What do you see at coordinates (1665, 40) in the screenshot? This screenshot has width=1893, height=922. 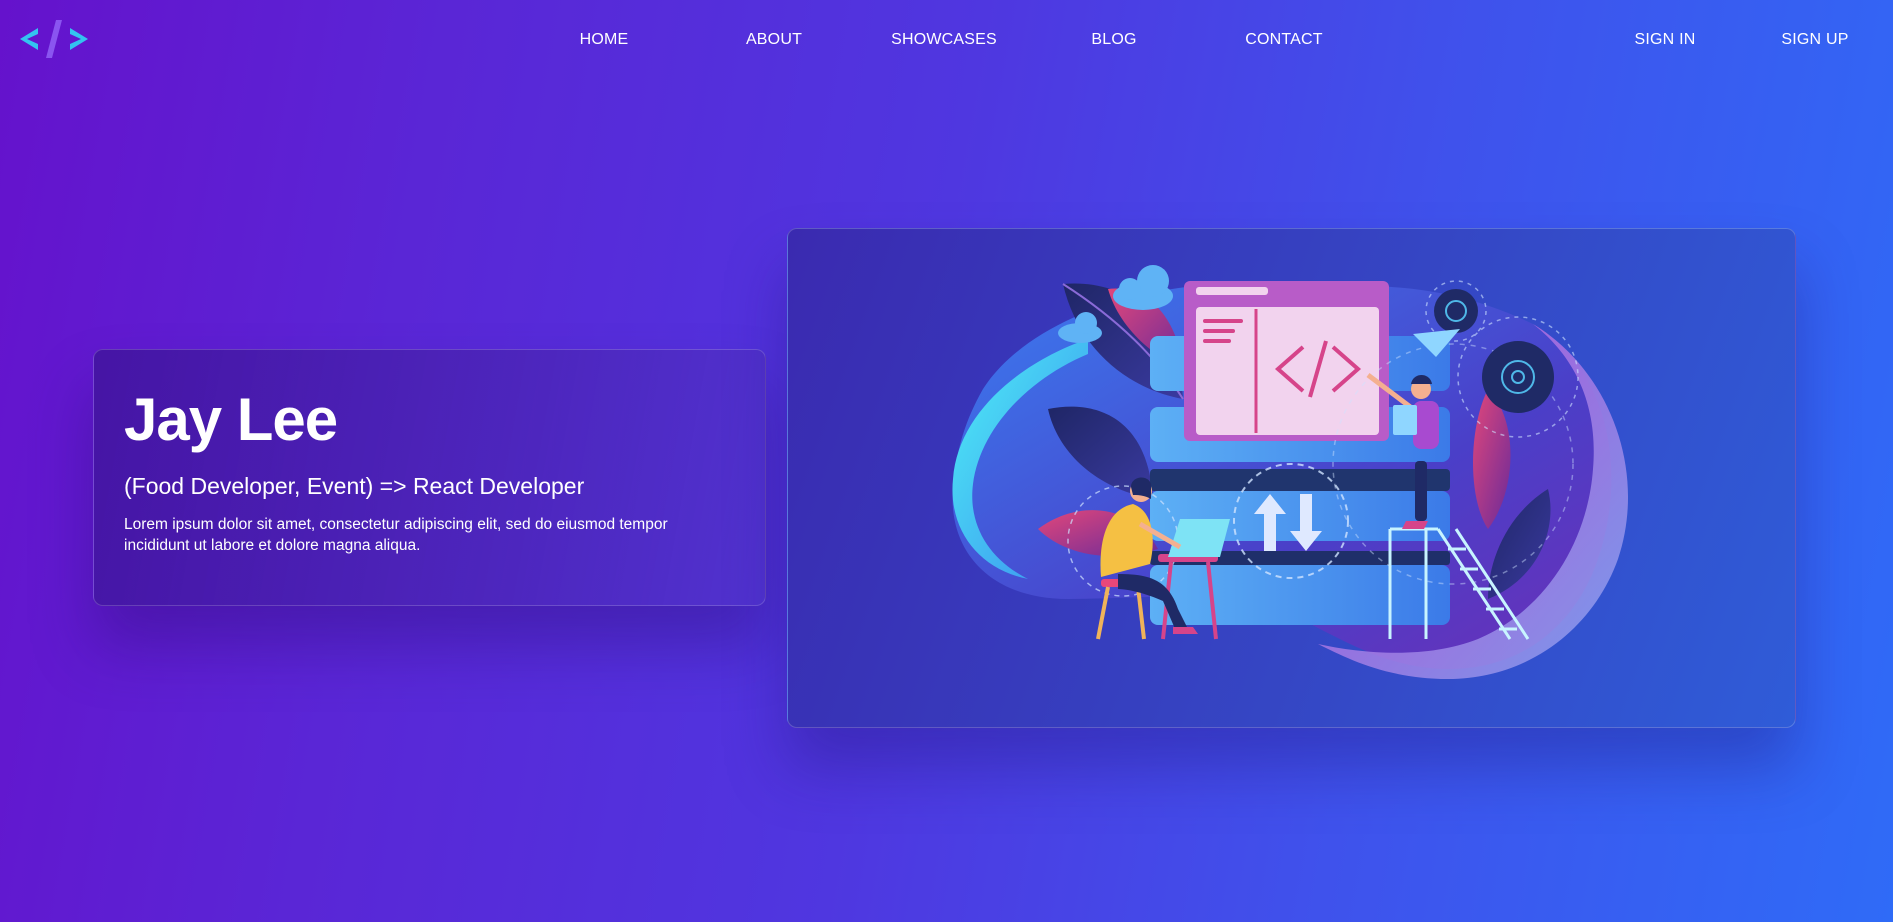 I see `sign-in-link: SIGN IN` at bounding box center [1665, 40].